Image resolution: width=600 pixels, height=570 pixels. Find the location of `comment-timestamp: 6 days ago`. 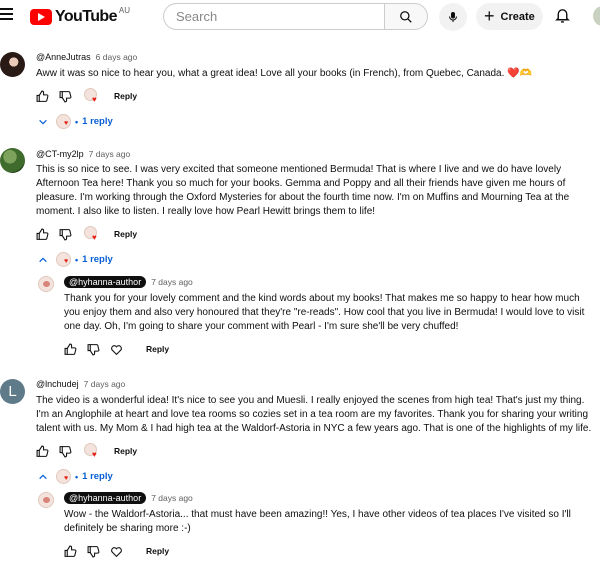

comment-timestamp: 6 days ago is located at coordinates (117, 57).